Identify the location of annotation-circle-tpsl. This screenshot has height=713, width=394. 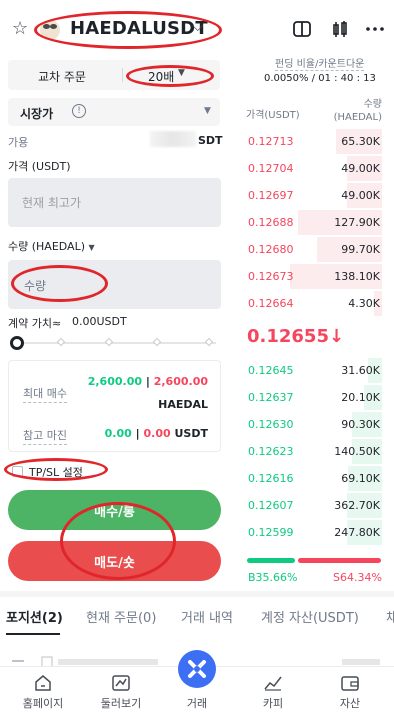
(56, 469).